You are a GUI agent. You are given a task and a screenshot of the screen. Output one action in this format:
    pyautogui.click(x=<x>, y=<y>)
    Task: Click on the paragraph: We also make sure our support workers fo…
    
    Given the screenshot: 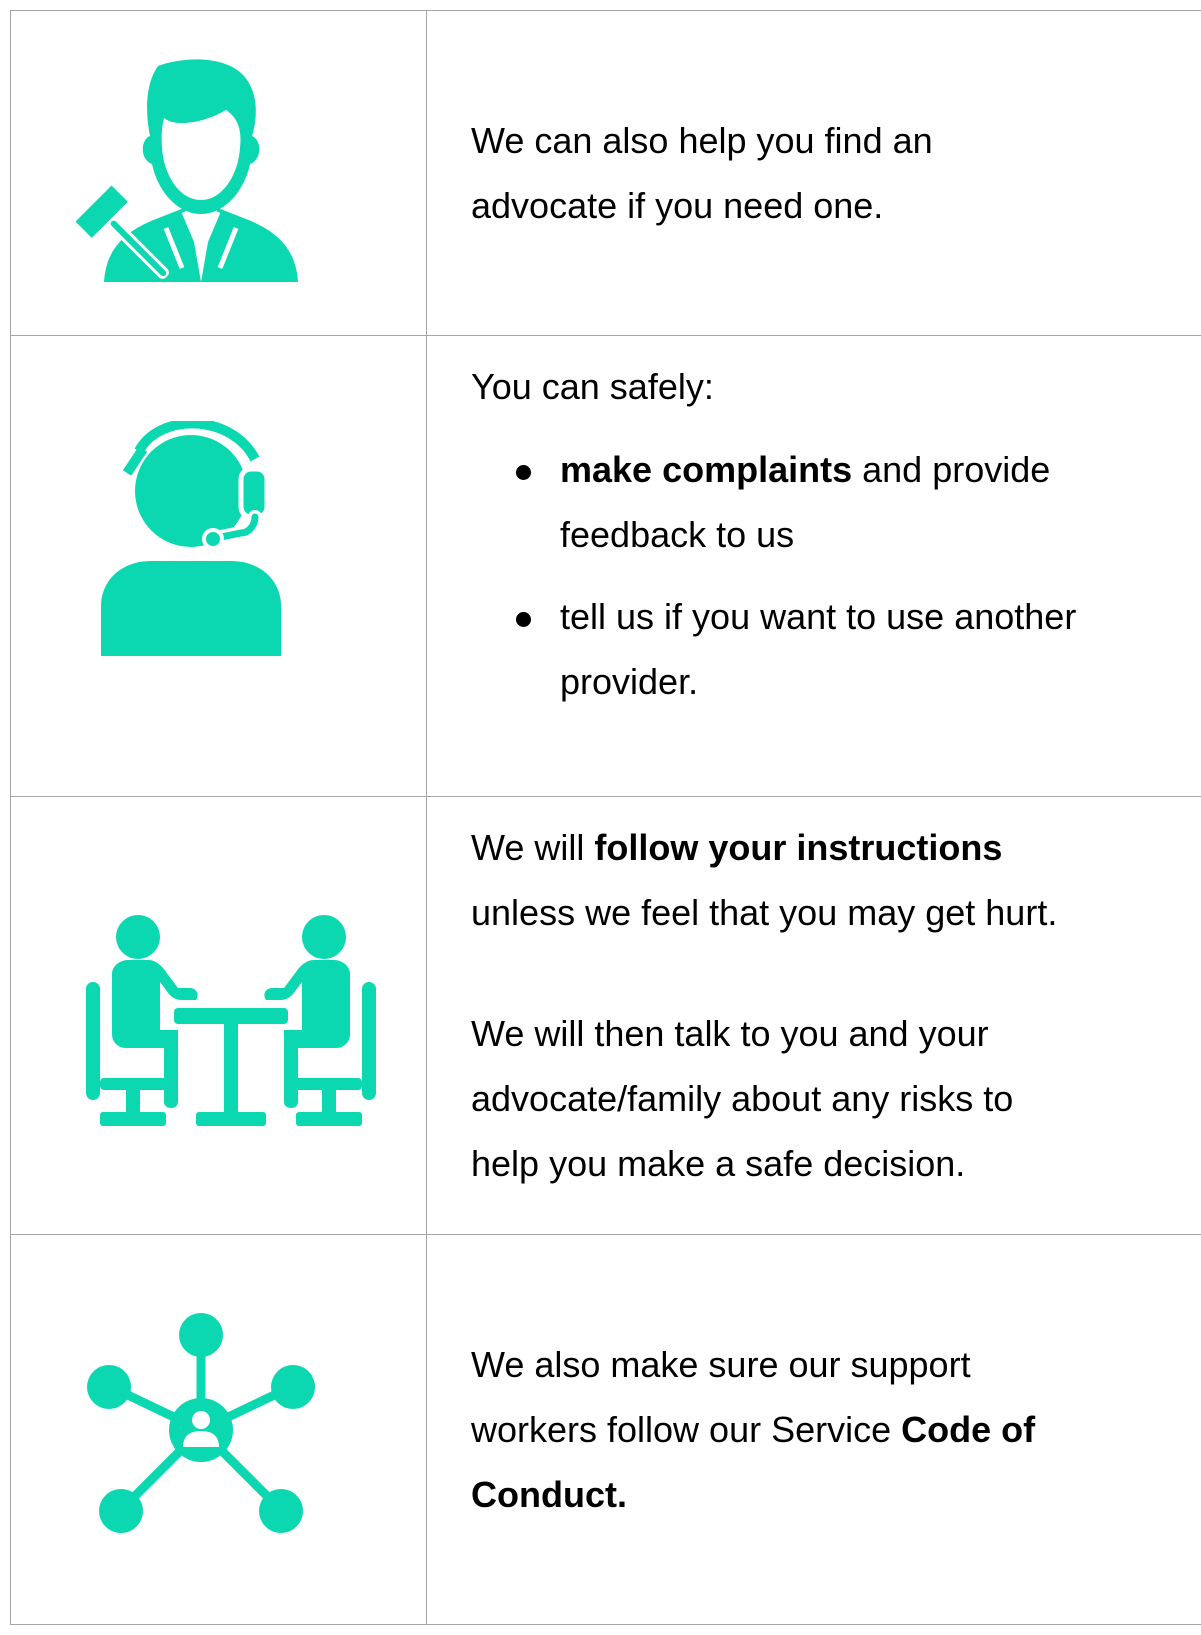 What is the action you would take?
    pyautogui.click(x=833, y=1429)
    